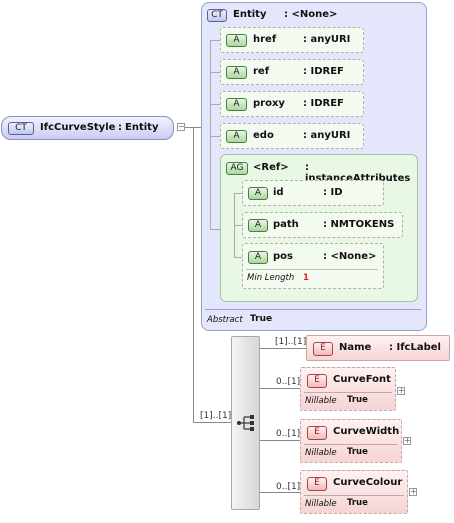 The image size is (454, 523). I want to click on curvefont-cardinality: 0..[1], so click(288, 382).